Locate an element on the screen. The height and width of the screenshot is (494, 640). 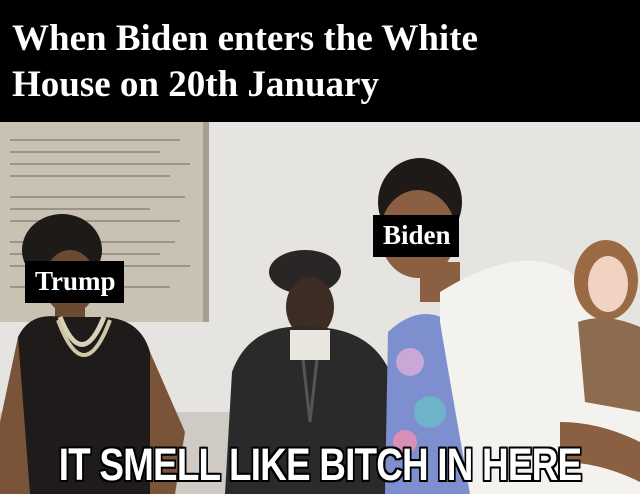
person-far-right is located at coordinates (607, 326).